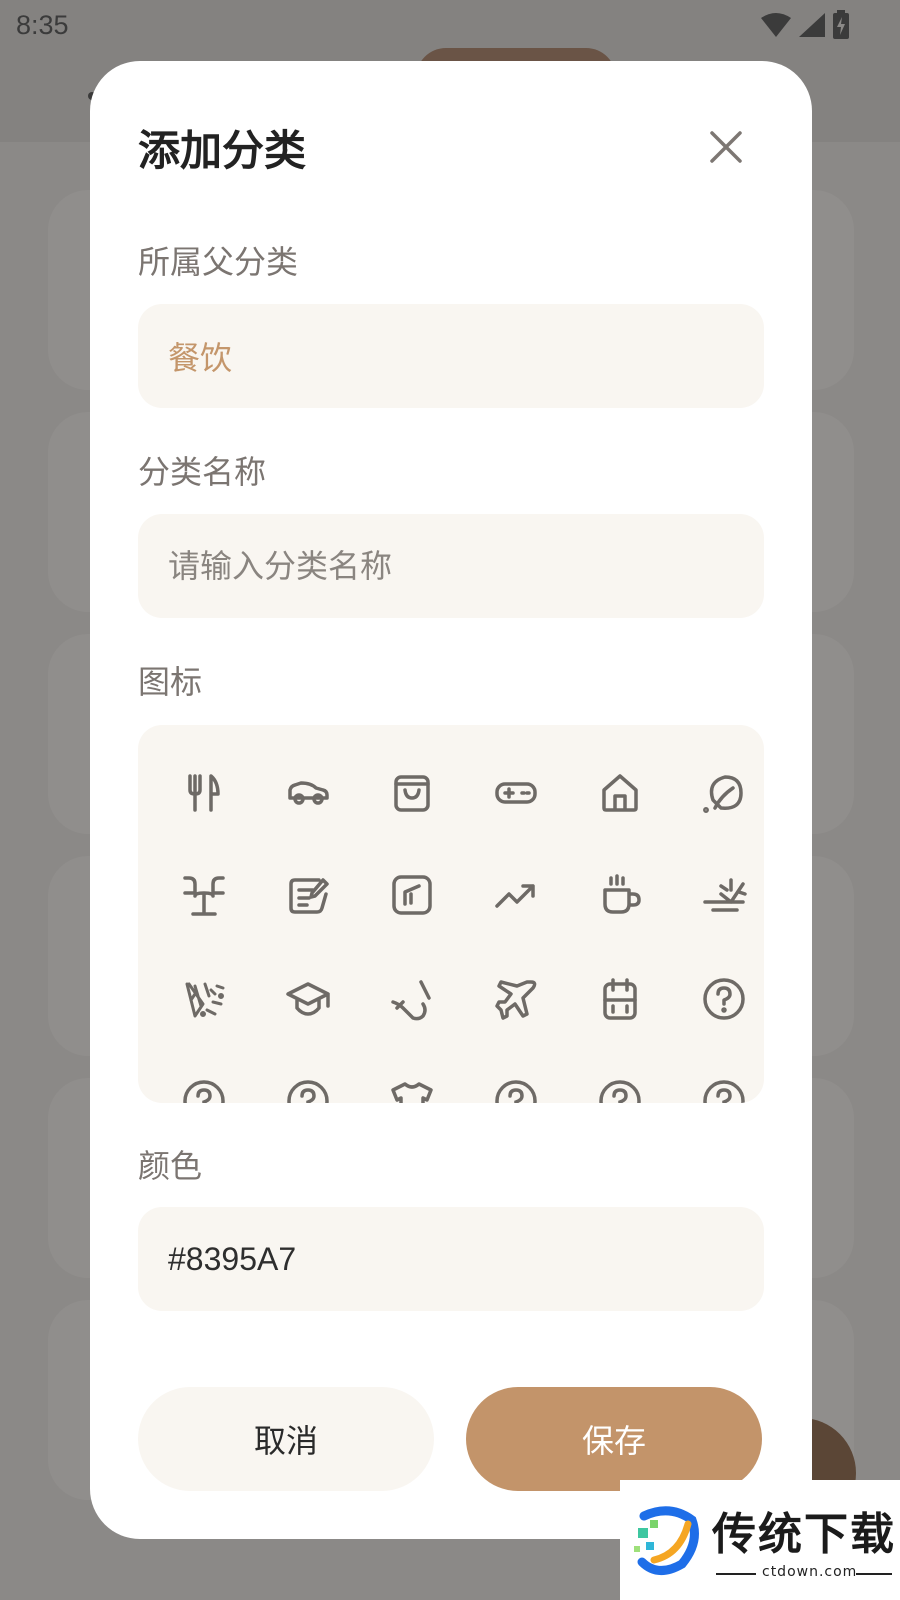 The width and height of the screenshot is (900, 1600). What do you see at coordinates (170, 1166) in the screenshot?
I see `color-section-label: 颜色` at bounding box center [170, 1166].